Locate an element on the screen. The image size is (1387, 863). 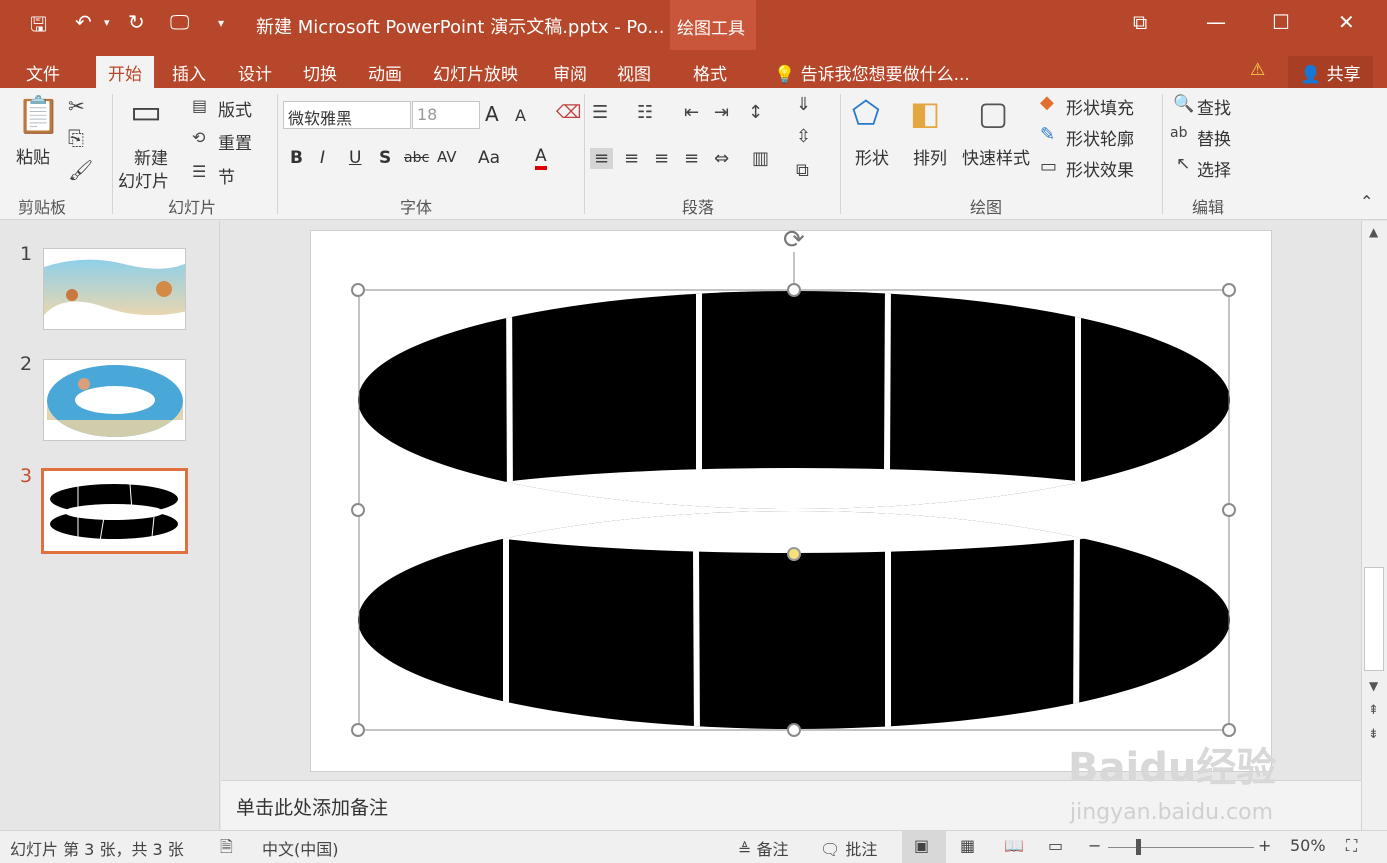
tab-insert: 插入 is located at coordinates (189, 72).